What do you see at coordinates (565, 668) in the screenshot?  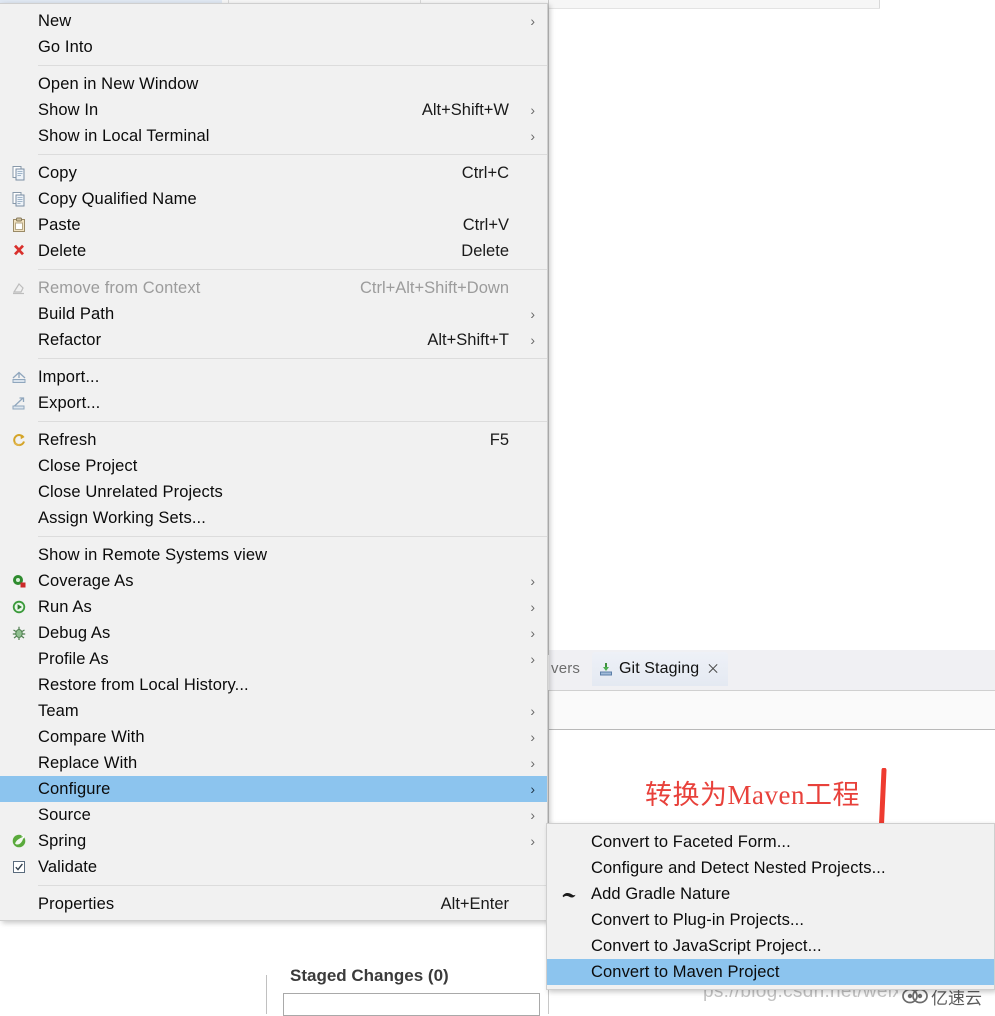 I see `servers-tab: vers` at bounding box center [565, 668].